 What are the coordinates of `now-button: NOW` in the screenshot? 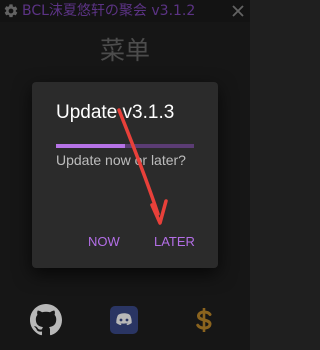 It's located at (104, 242).